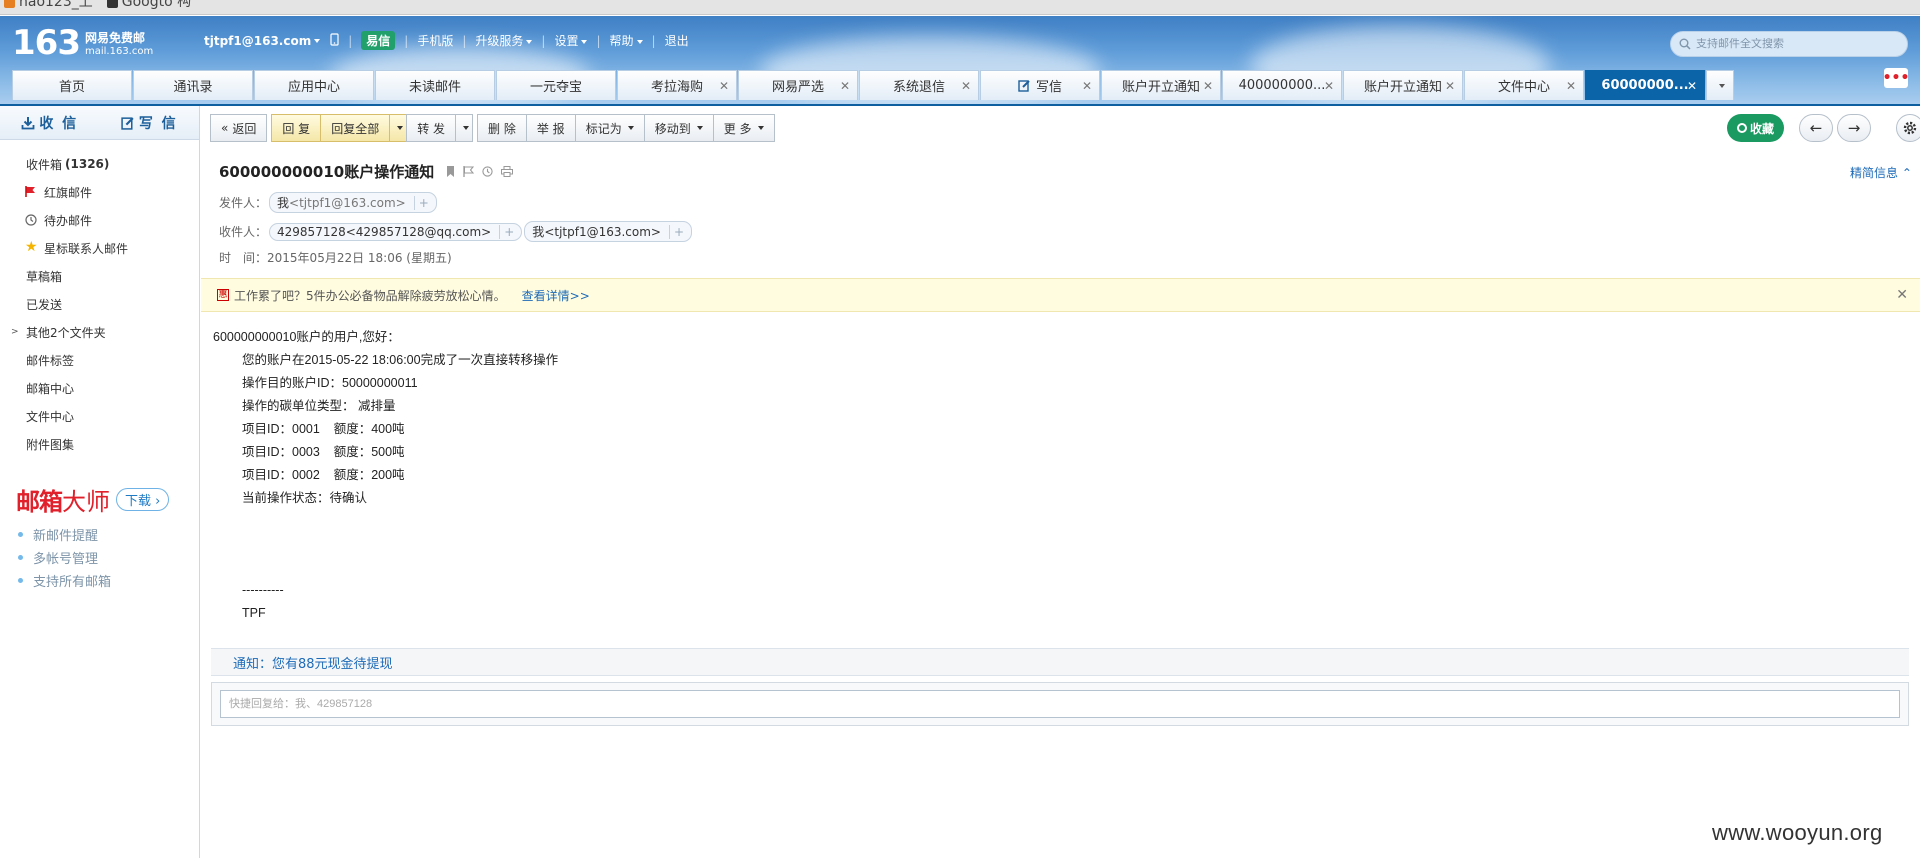 The width and height of the screenshot is (1920, 858). I want to click on folder-other: > 其他2个文件夹, so click(99, 332).